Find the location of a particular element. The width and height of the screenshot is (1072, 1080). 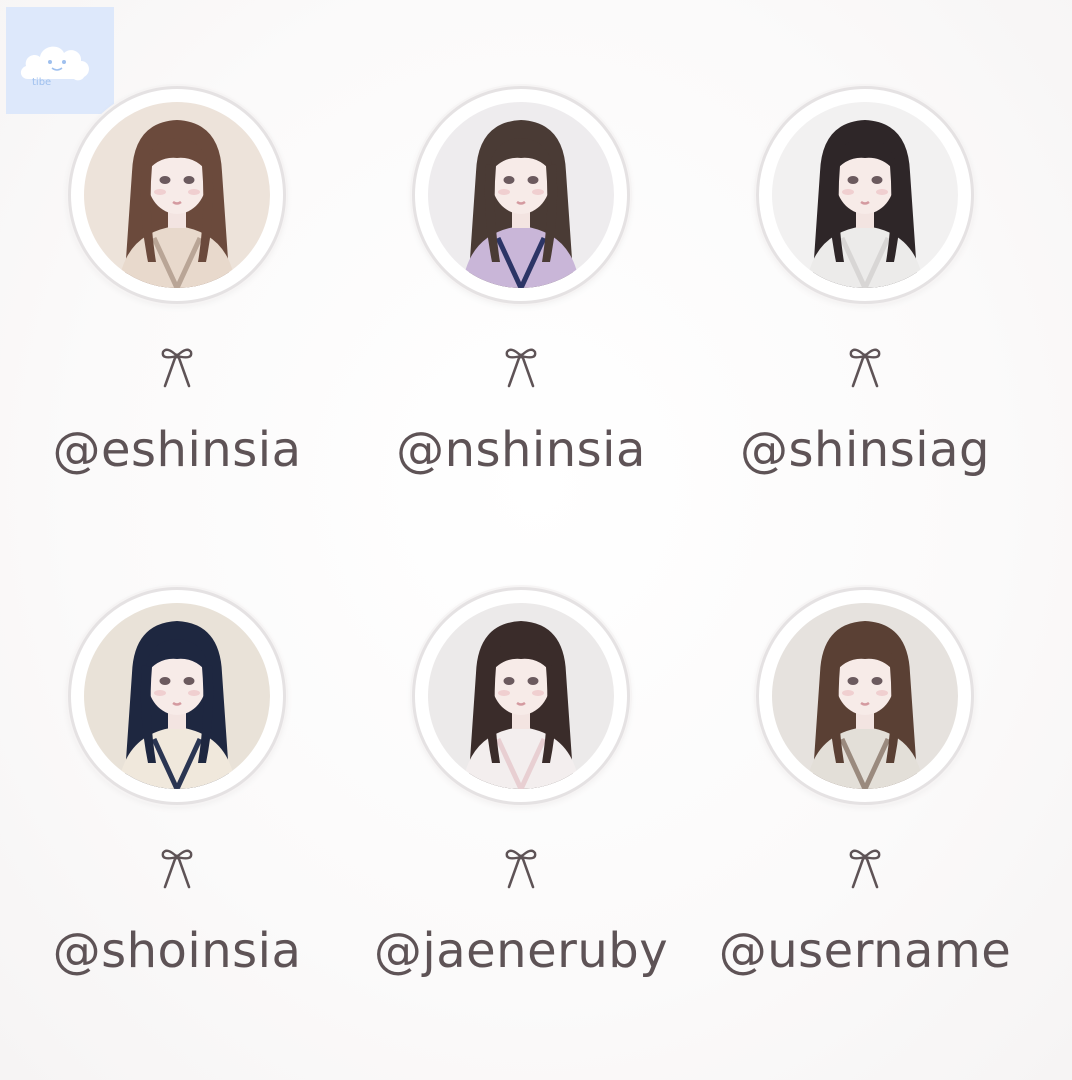

profile-card: @shoinsia is located at coordinates (177, 797).